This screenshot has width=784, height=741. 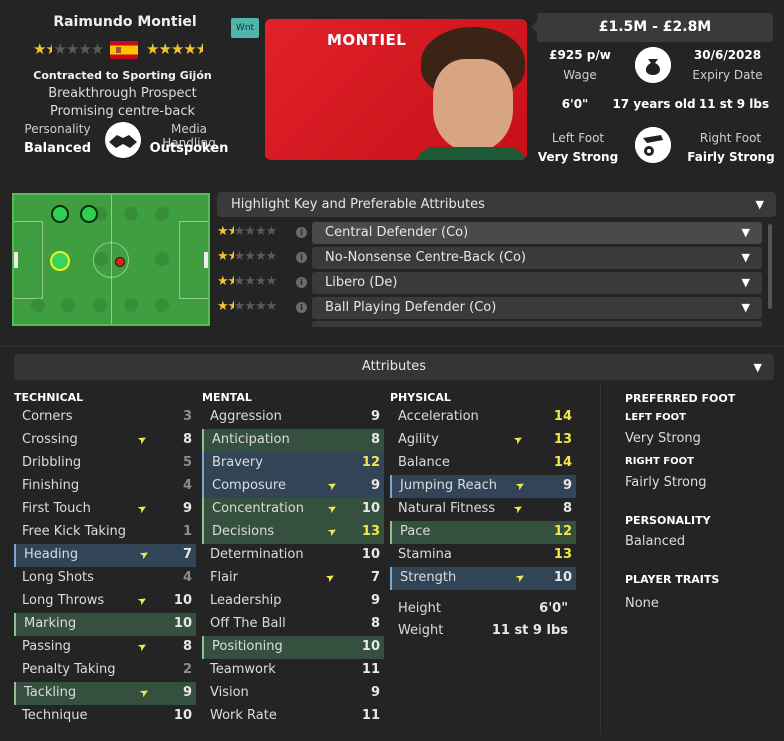 I want to click on contract-expiry-value: 30/6/2028, so click(x=727, y=55).